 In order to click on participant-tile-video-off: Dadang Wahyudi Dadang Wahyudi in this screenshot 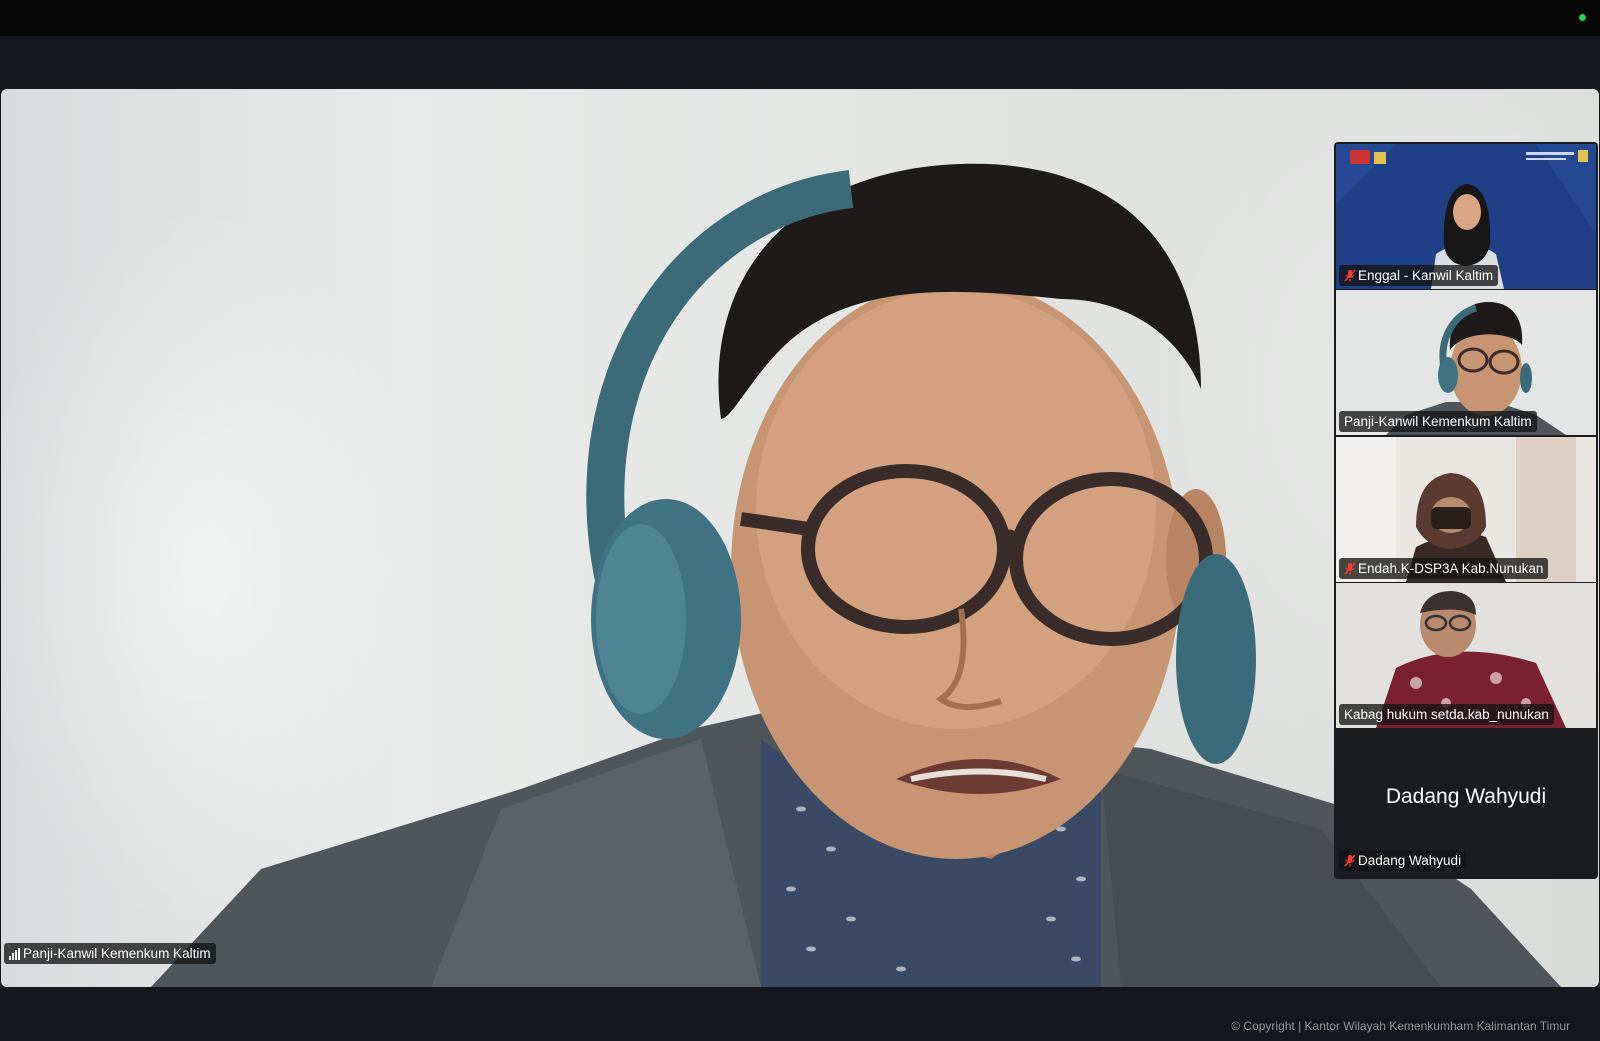, I will do `click(1466, 801)`.